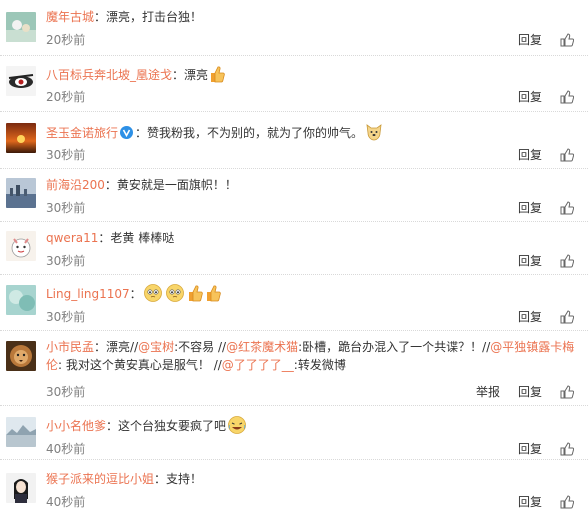  Describe the element at coordinates (488, 391) in the screenshot. I see `report-button: 举报` at that location.